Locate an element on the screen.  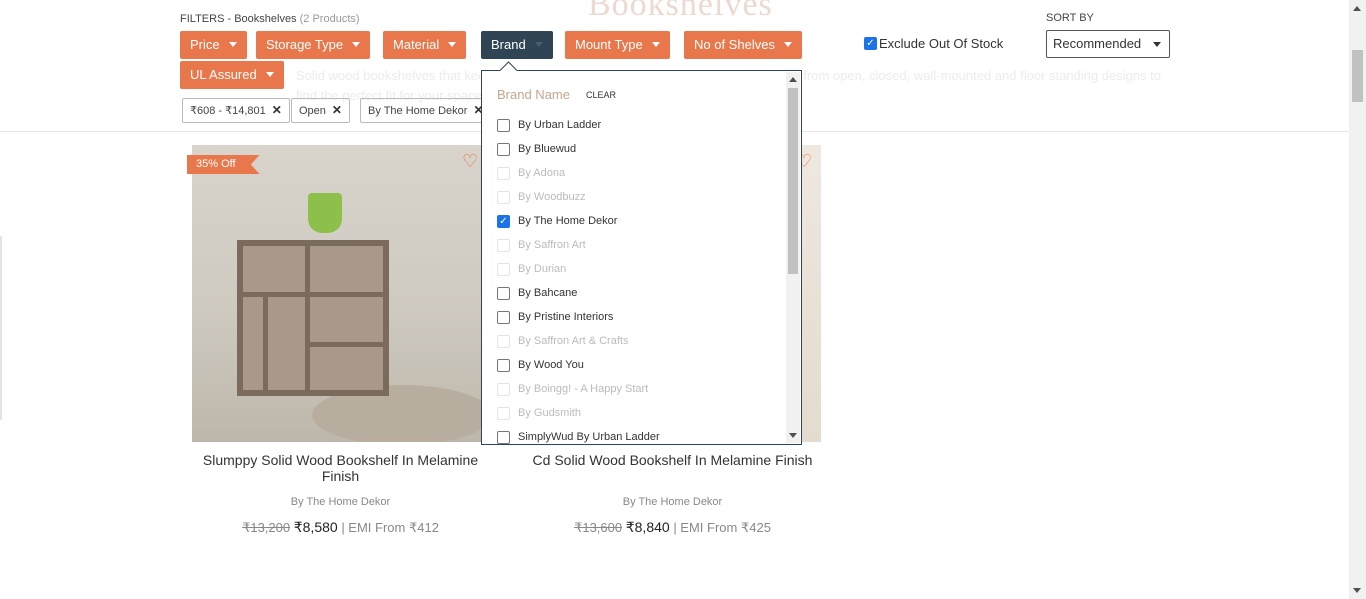
brand-option-label: By Urban Ladder is located at coordinates (560, 125).